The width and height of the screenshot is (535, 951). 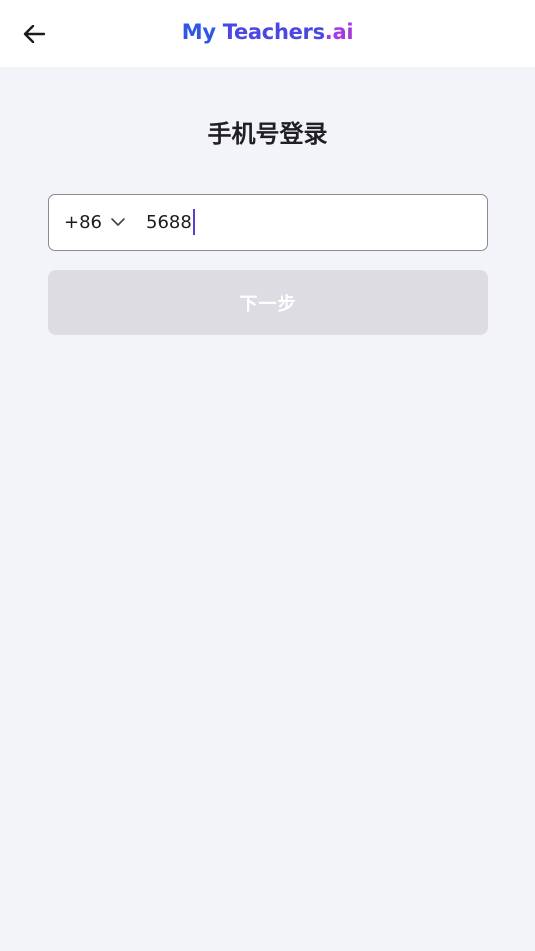 What do you see at coordinates (193, 222) in the screenshot?
I see `text-caret` at bounding box center [193, 222].